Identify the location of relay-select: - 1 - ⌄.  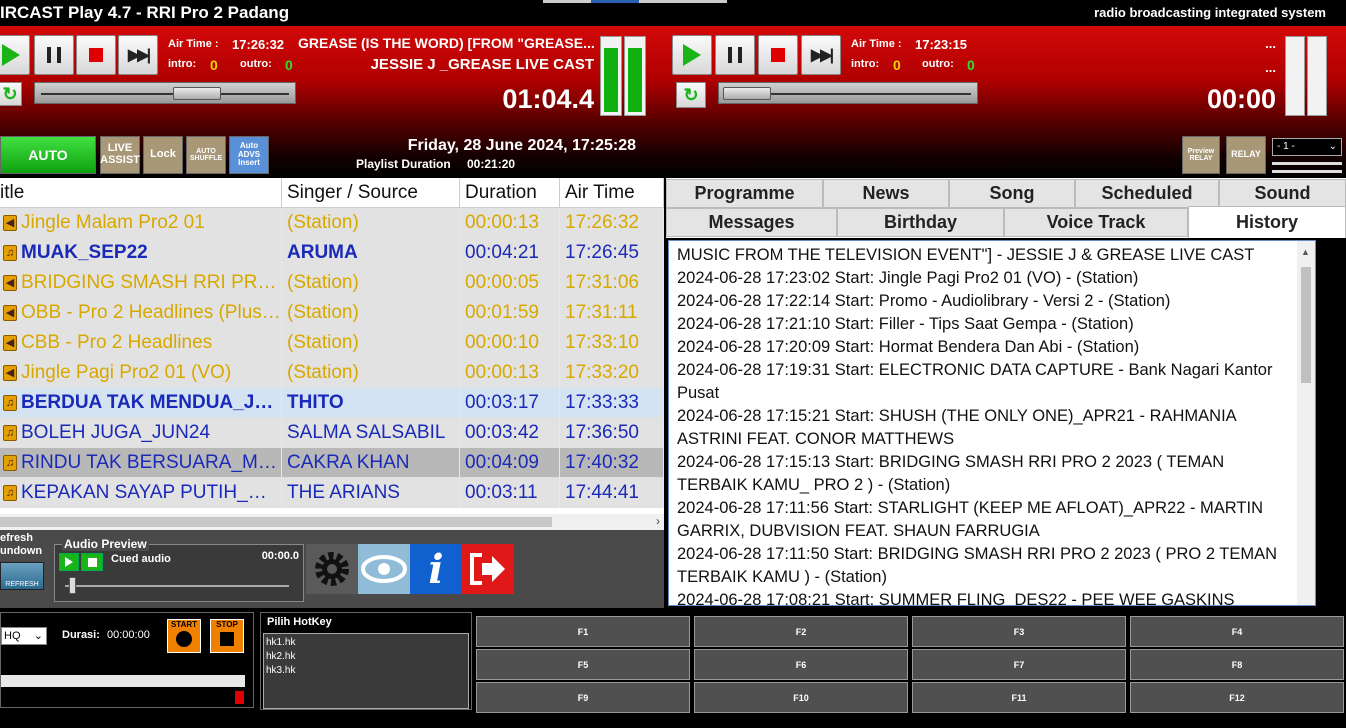
(1307, 147).